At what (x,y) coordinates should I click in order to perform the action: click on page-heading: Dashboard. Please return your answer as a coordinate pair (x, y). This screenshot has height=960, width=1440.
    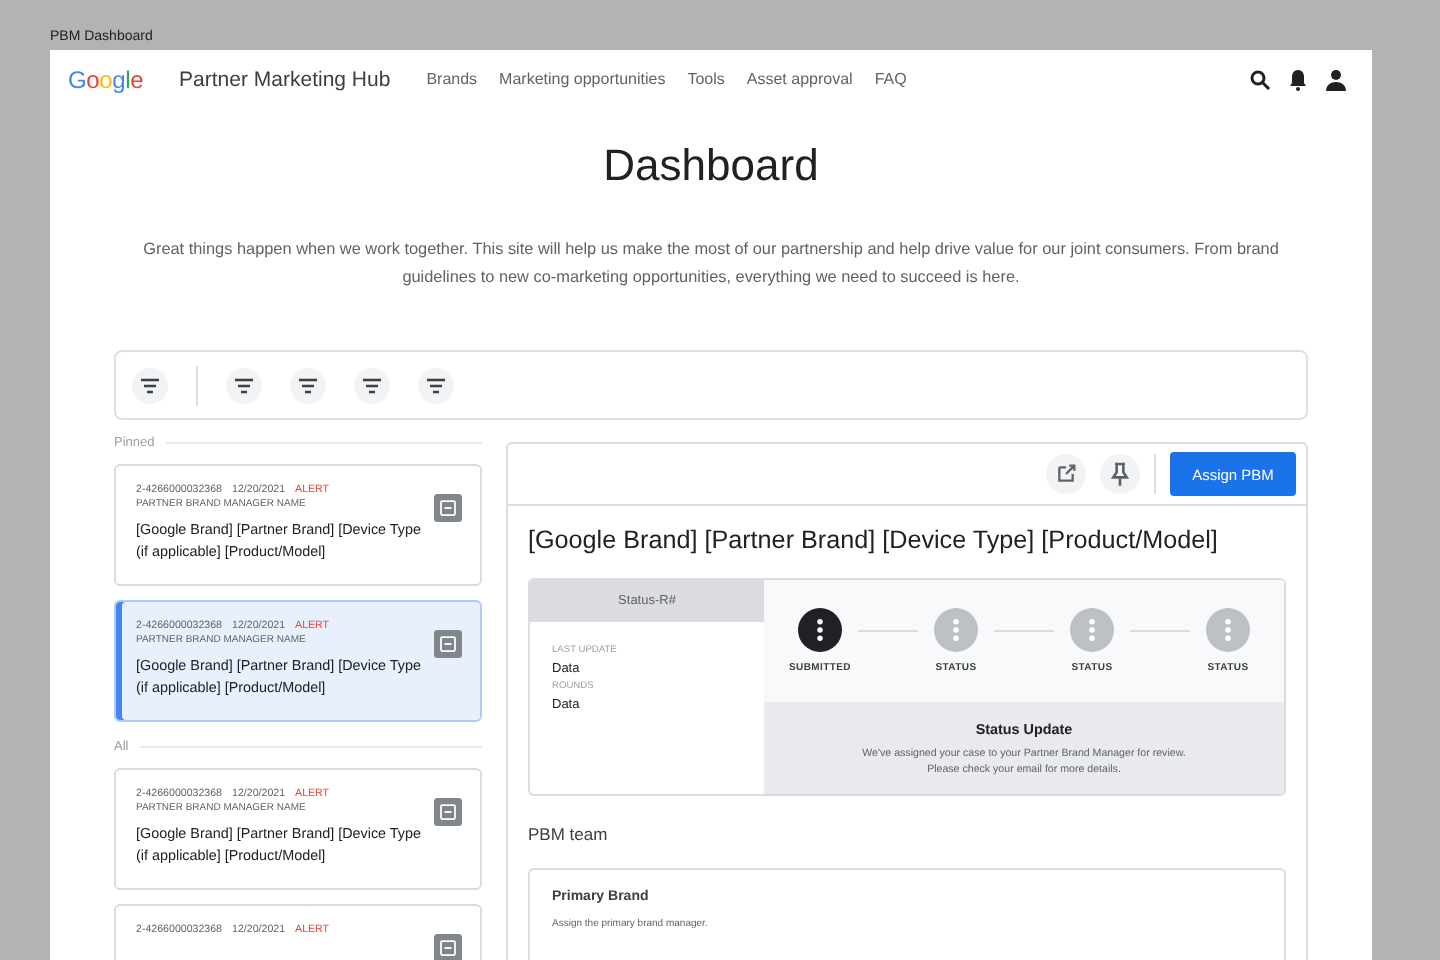
    Looking at the image, I should click on (711, 166).